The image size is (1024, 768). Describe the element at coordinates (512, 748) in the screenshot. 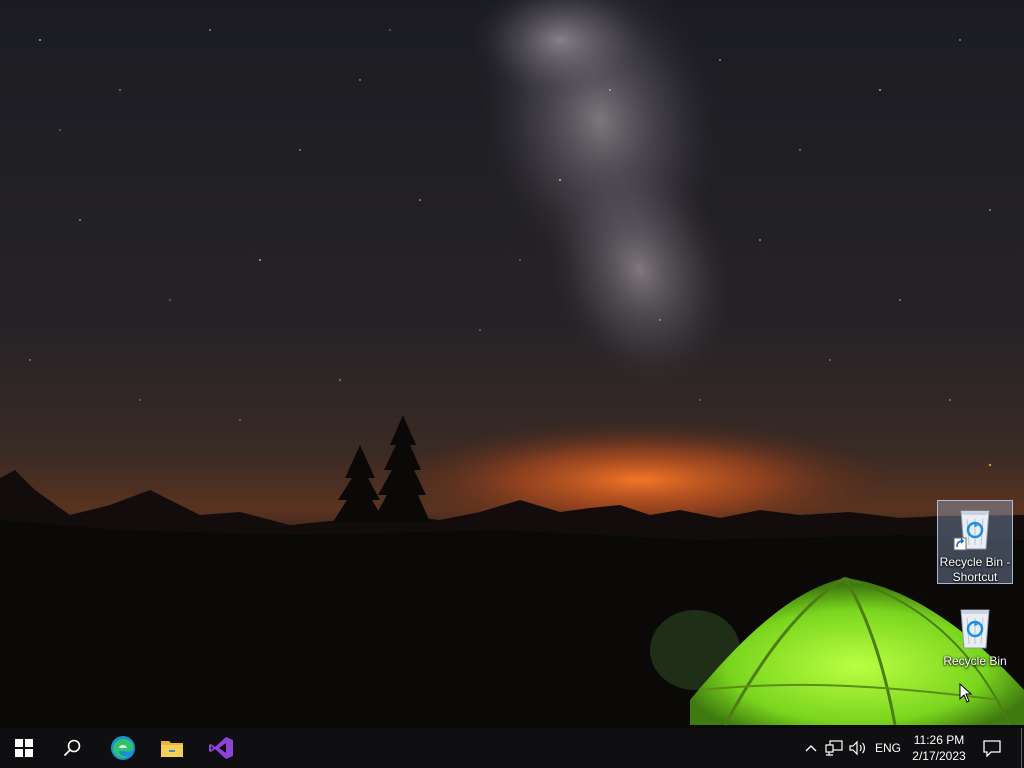

I see `taskbar: ENG 11:26 PM 2/17/2023` at that location.